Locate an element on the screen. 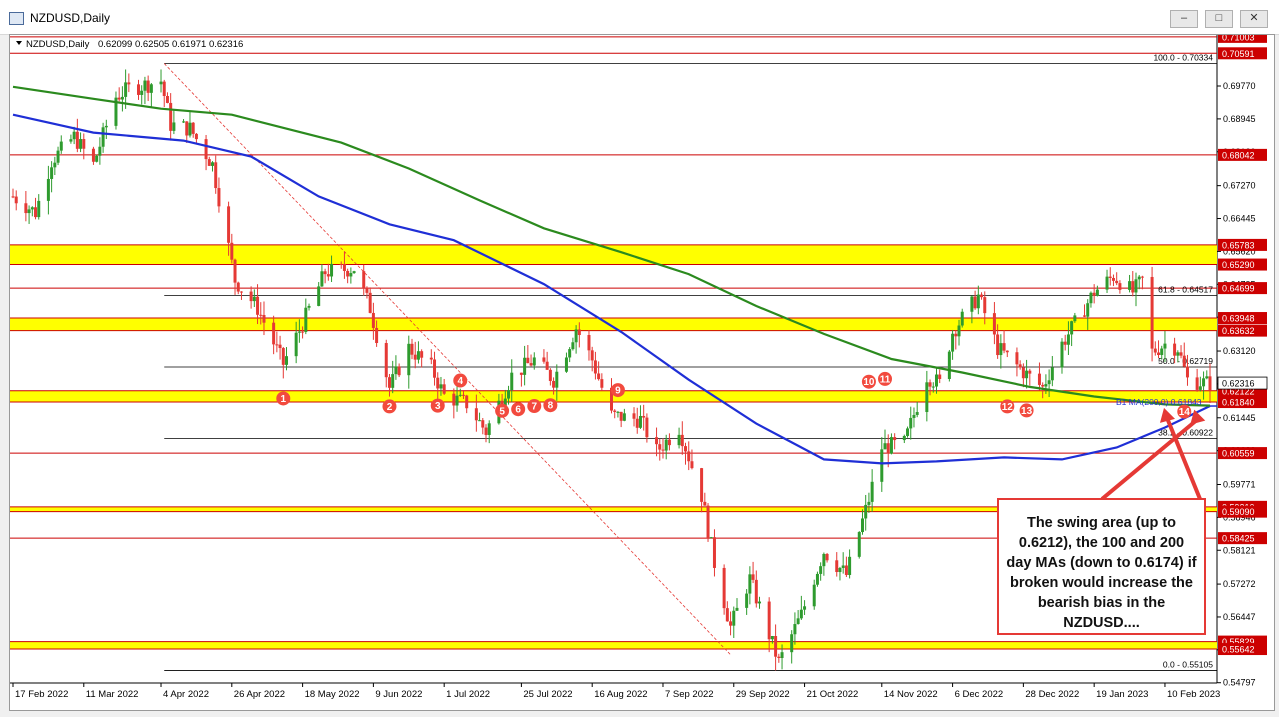 The image size is (1279, 717). y-tick-label: 0.66445 is located at coordinates (1239, 219).